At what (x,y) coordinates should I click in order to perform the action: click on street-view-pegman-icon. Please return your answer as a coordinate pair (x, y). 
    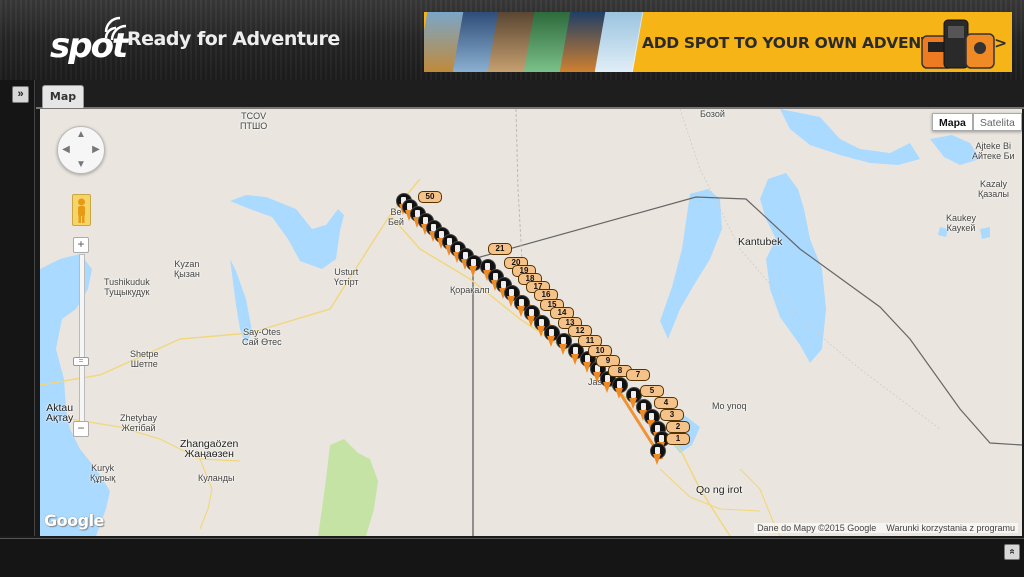
    Looking at the image, I should click on (81, 210).